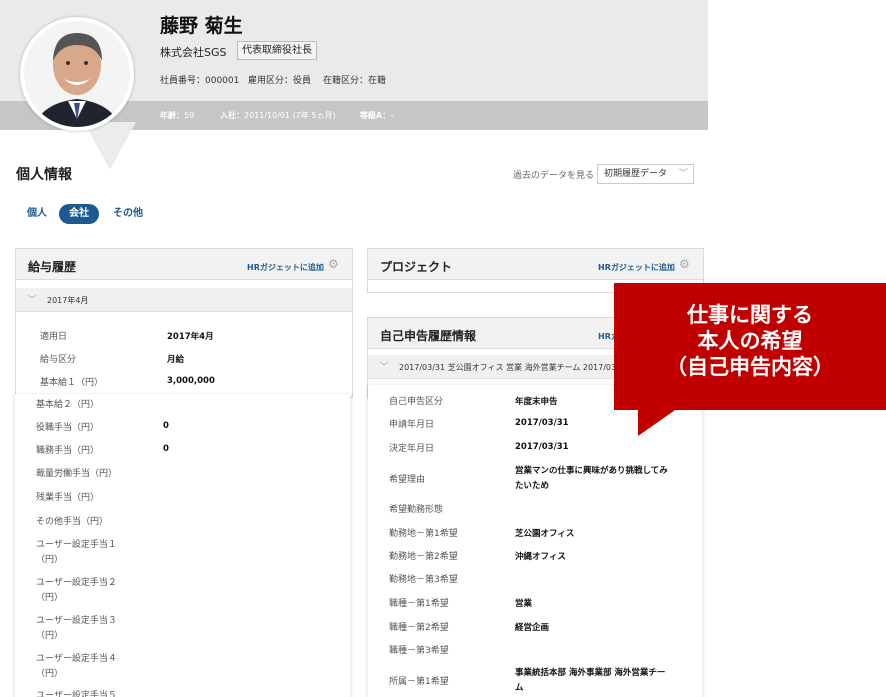 Image resolution: width=886 pixels, height=697 pixels. Describe the element at coordinates (184, 264) in the screenshot. I see `panel-header: 給与履歴 HRガジェットに追加 ⚙` at that location.